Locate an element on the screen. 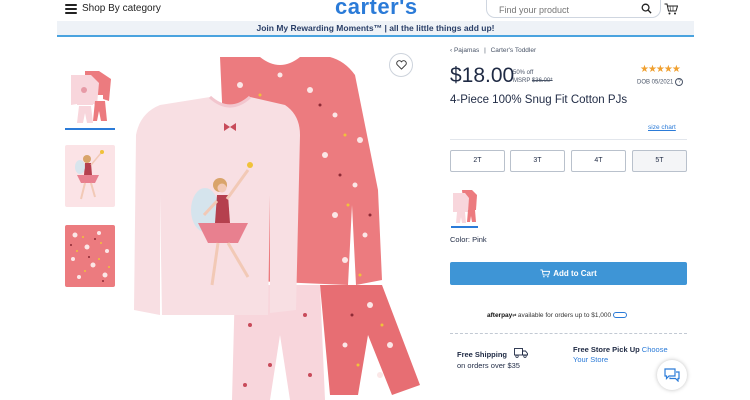  msrp-value: $36.00* is located at coordinates (542, 81).